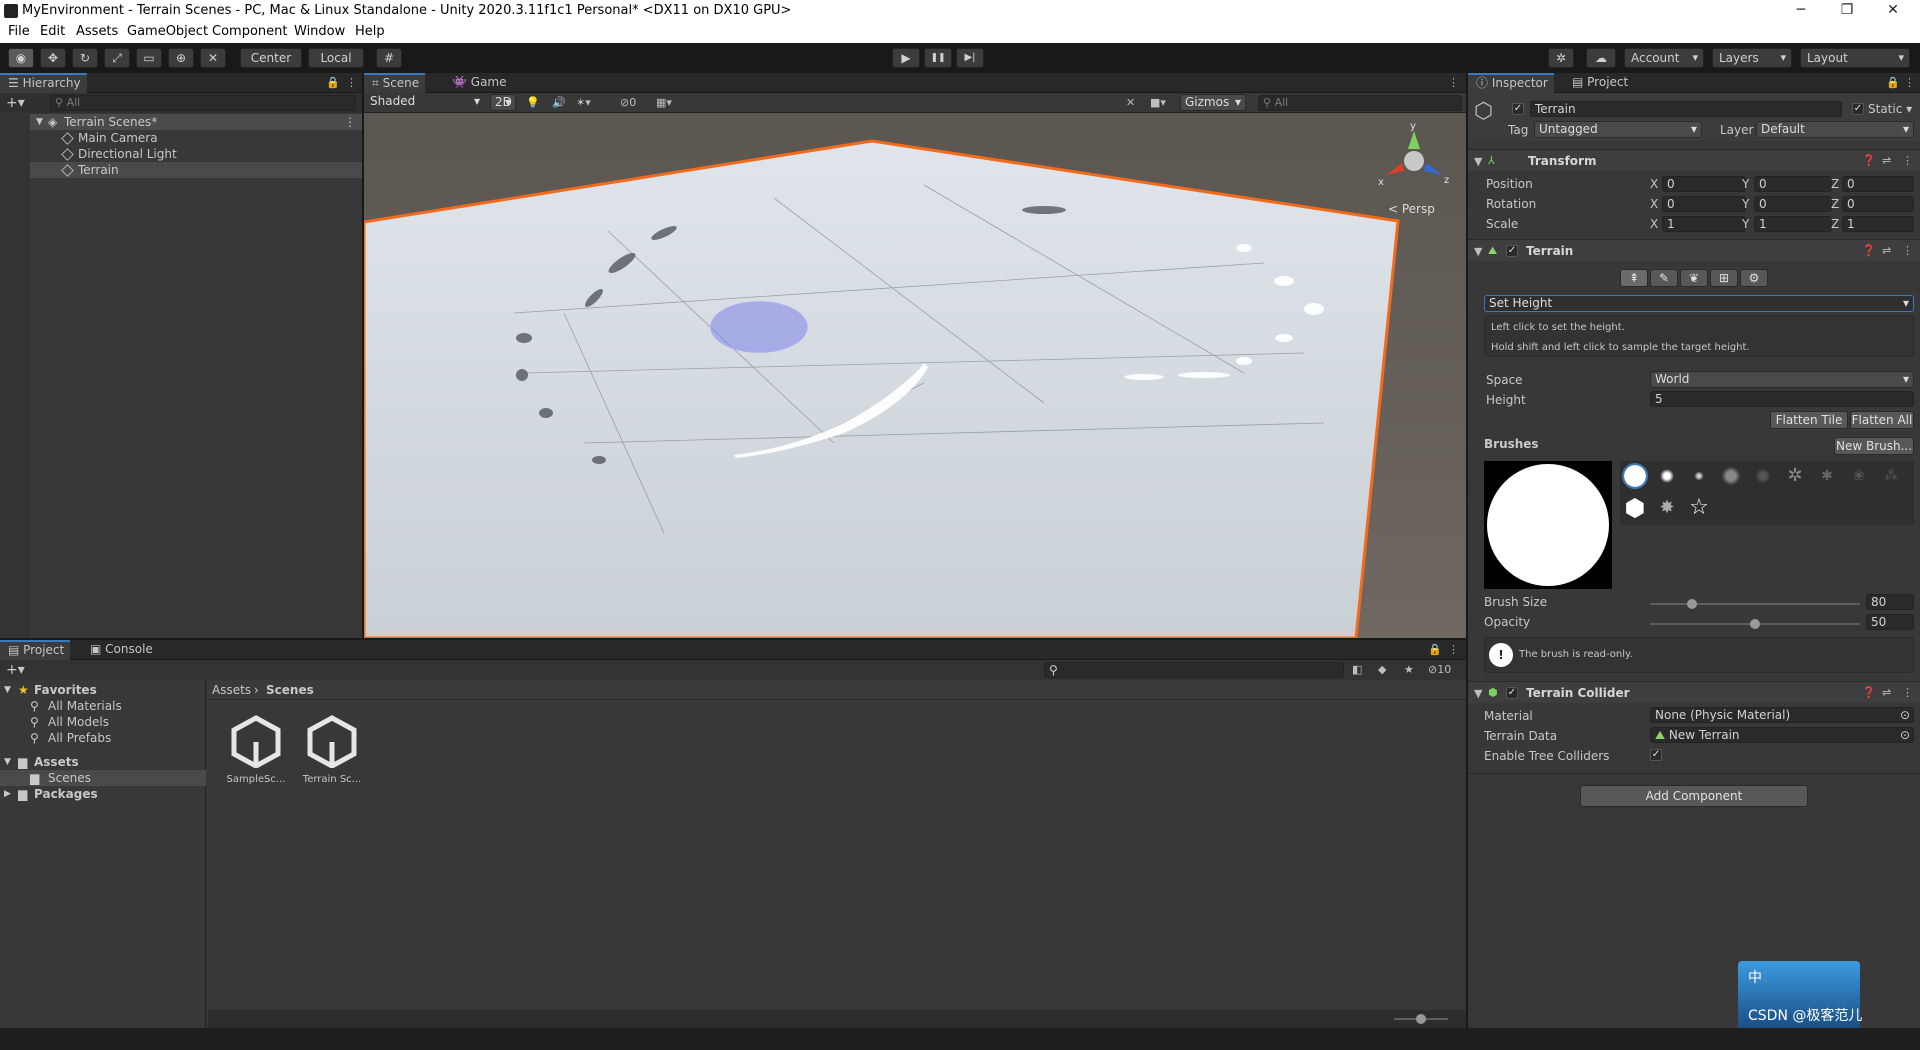  I want to click on scene-search-input: ⚲ All, so click(1360, 103).